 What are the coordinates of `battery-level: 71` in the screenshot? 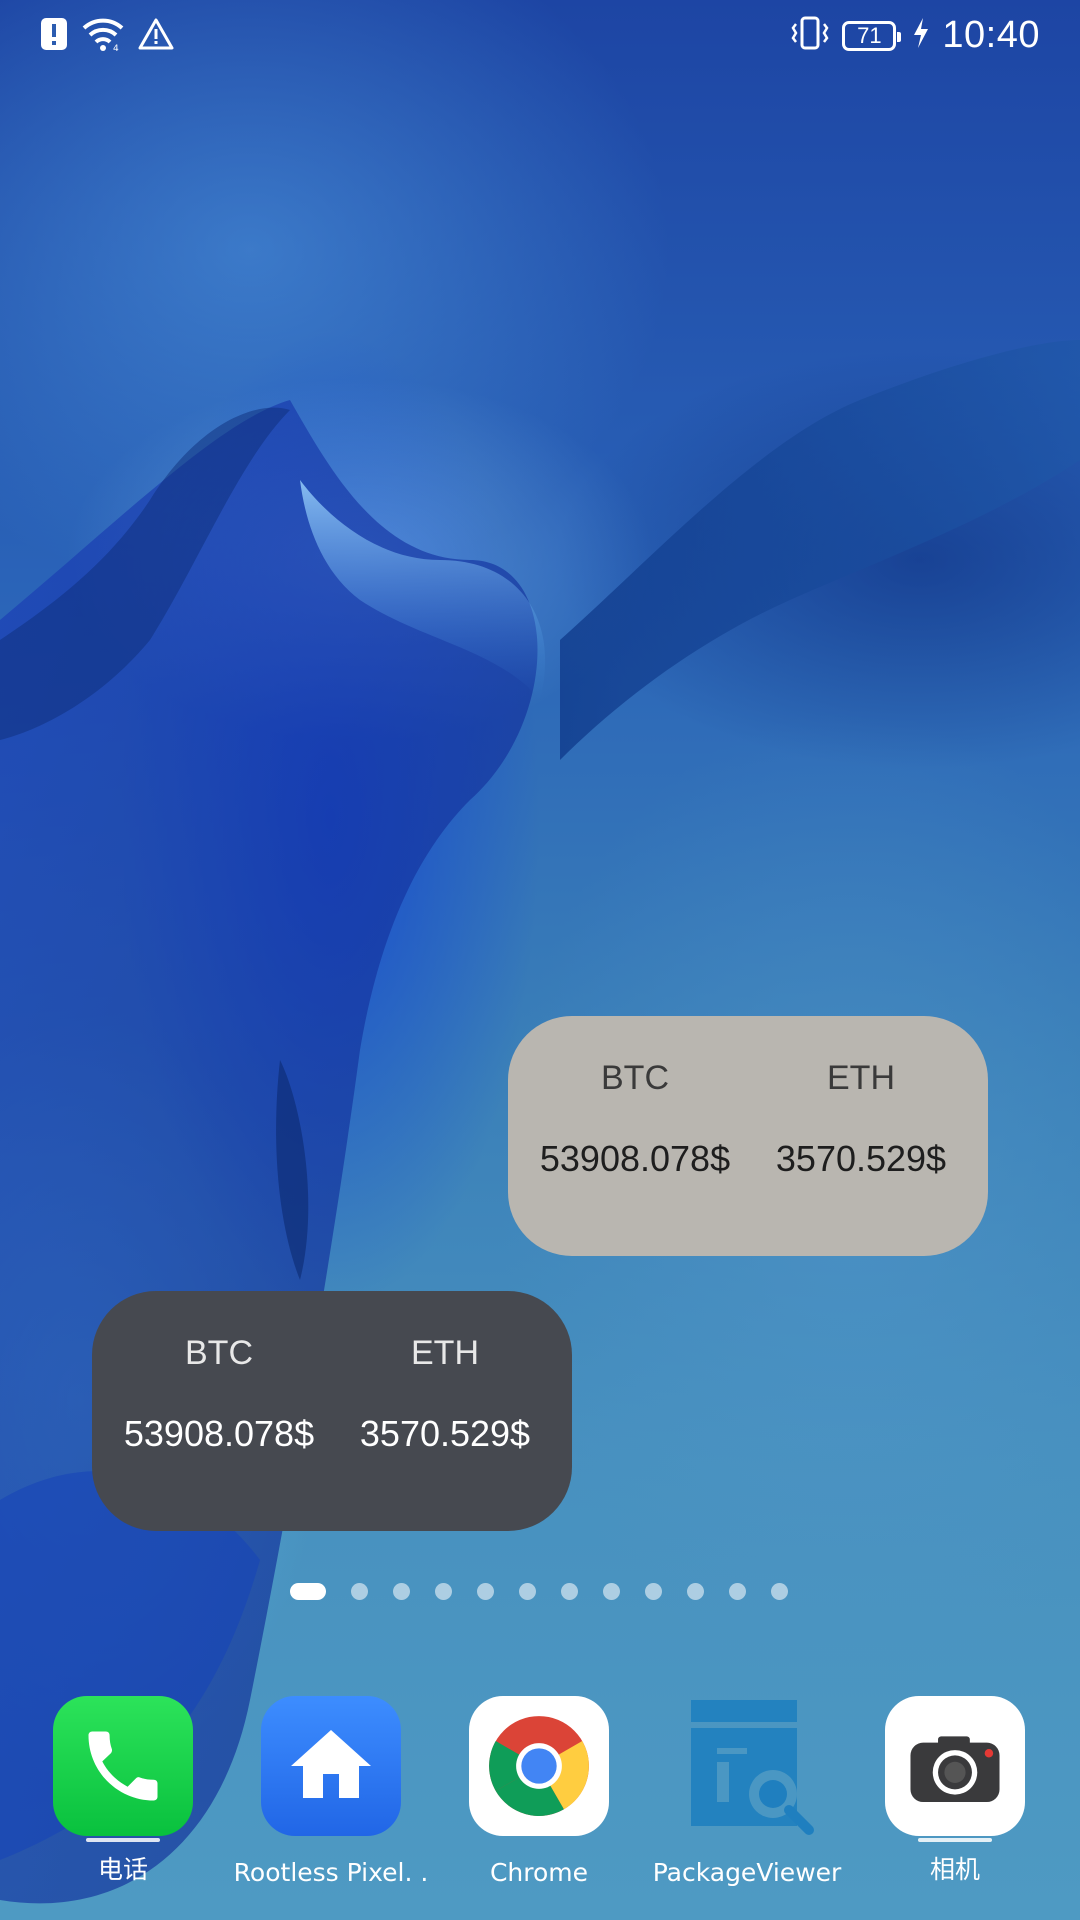 It's located at (869, 35).